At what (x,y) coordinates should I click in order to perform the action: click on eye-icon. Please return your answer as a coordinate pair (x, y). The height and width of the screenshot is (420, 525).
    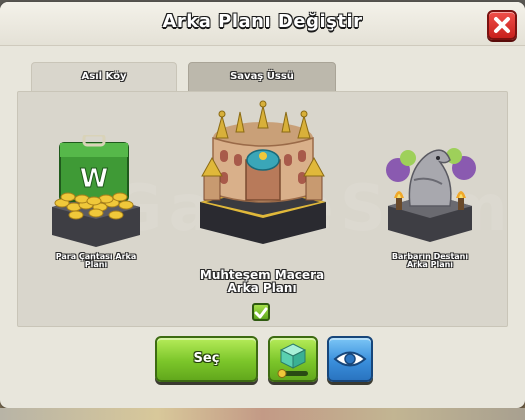
    Looking at the image, I should click on (350, 359).